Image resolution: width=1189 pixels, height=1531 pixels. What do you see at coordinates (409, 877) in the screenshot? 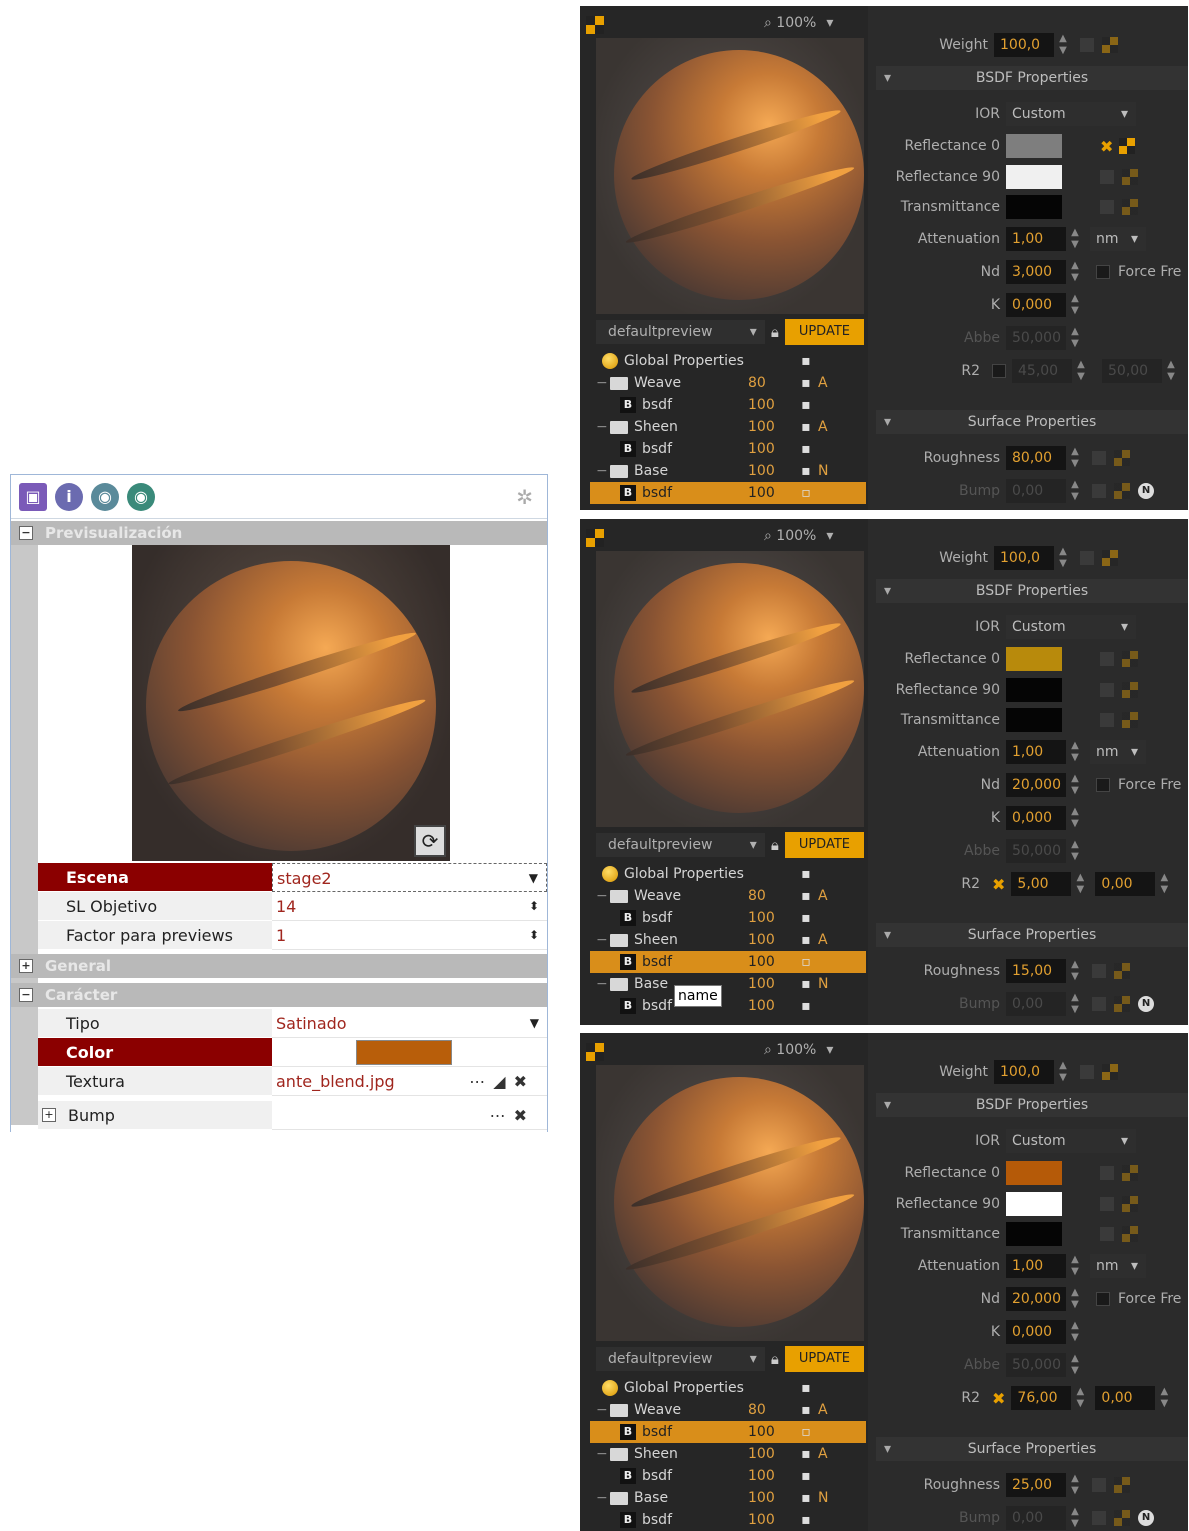
I see `row-value: stage2 ▼` at bounding box center [409, 877].